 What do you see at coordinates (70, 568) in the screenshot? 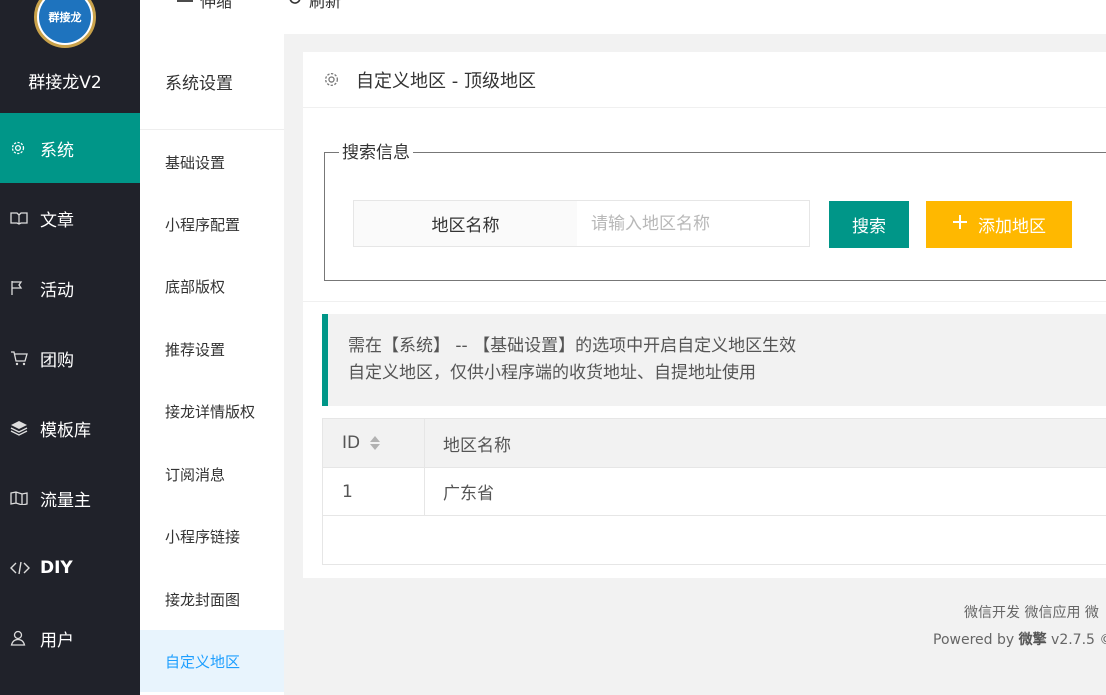
I see `nav-item-diy: DIY` at bounding box center [70, 568].